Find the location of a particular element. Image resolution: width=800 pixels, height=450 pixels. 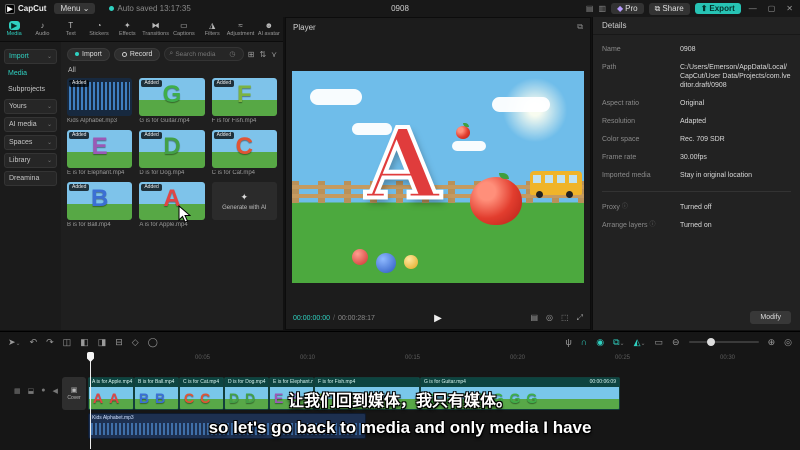

tab-adjustment: ≈ Adjustment is located at coordinates (240, 29).